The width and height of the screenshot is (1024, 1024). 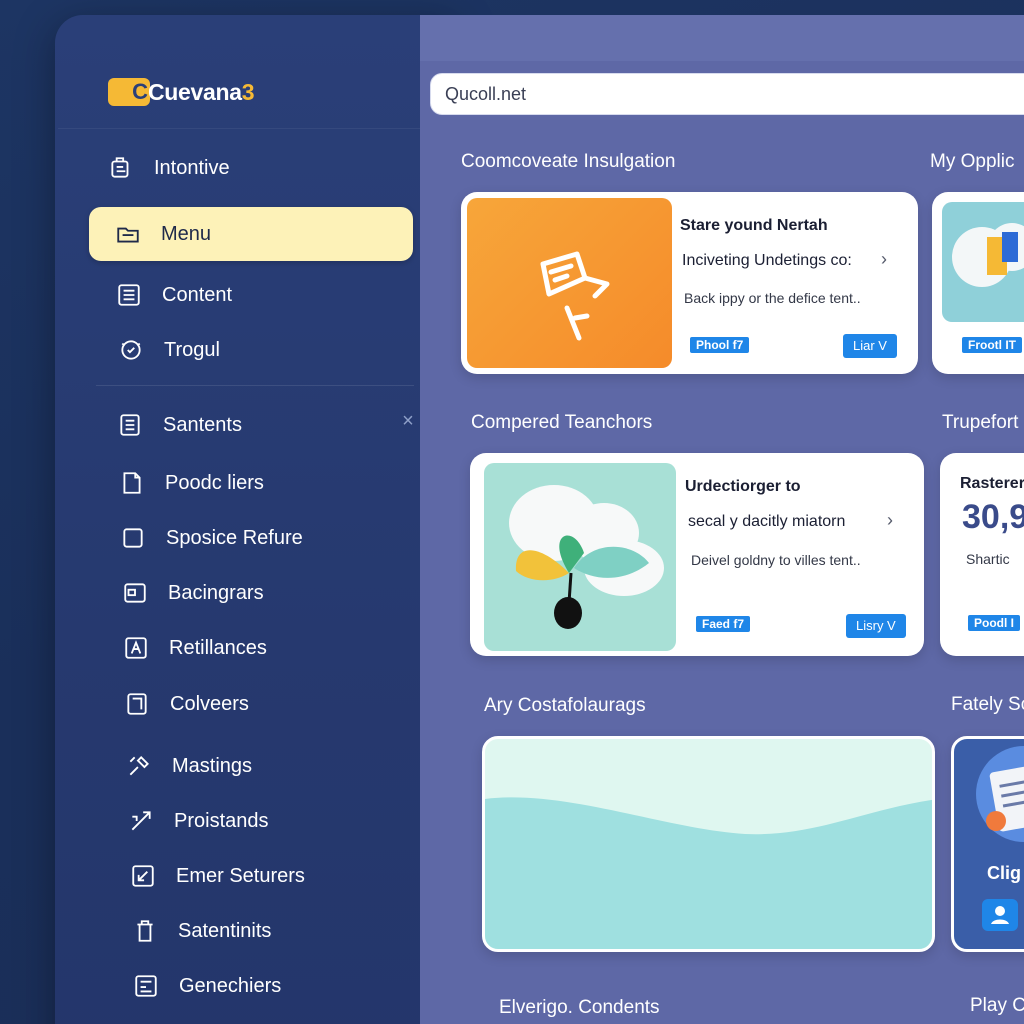 What do you see at coordinates (988, 255) in the screenshot?
I see `cloud-icon` at bounding box center [988, 255].